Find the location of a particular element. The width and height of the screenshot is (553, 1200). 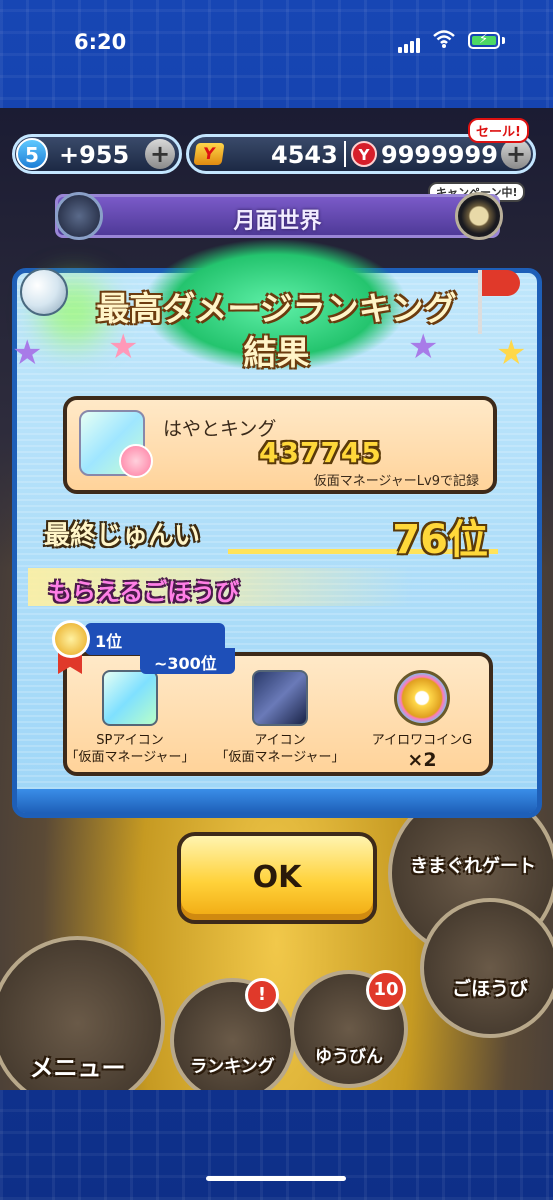

reward-item-name: アイコン is located at coordinates (280, 740).